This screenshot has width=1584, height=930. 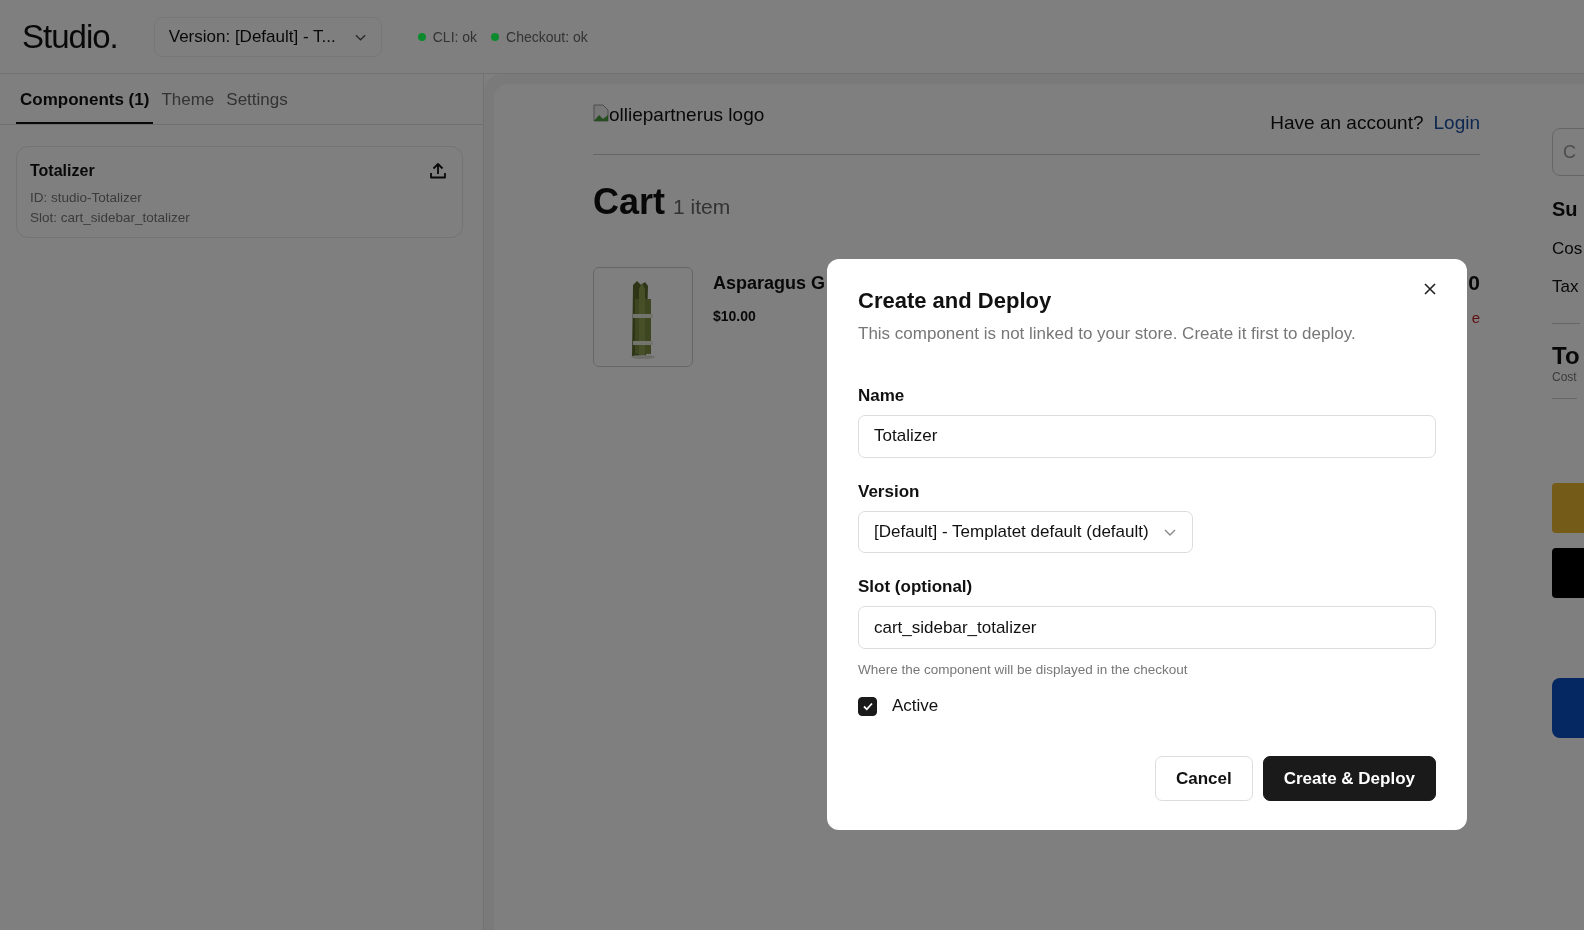 What do you see at coordinates (1474, 283) in the screenshot?
I see `line-total: 0` at bounding box center [1474, 283].